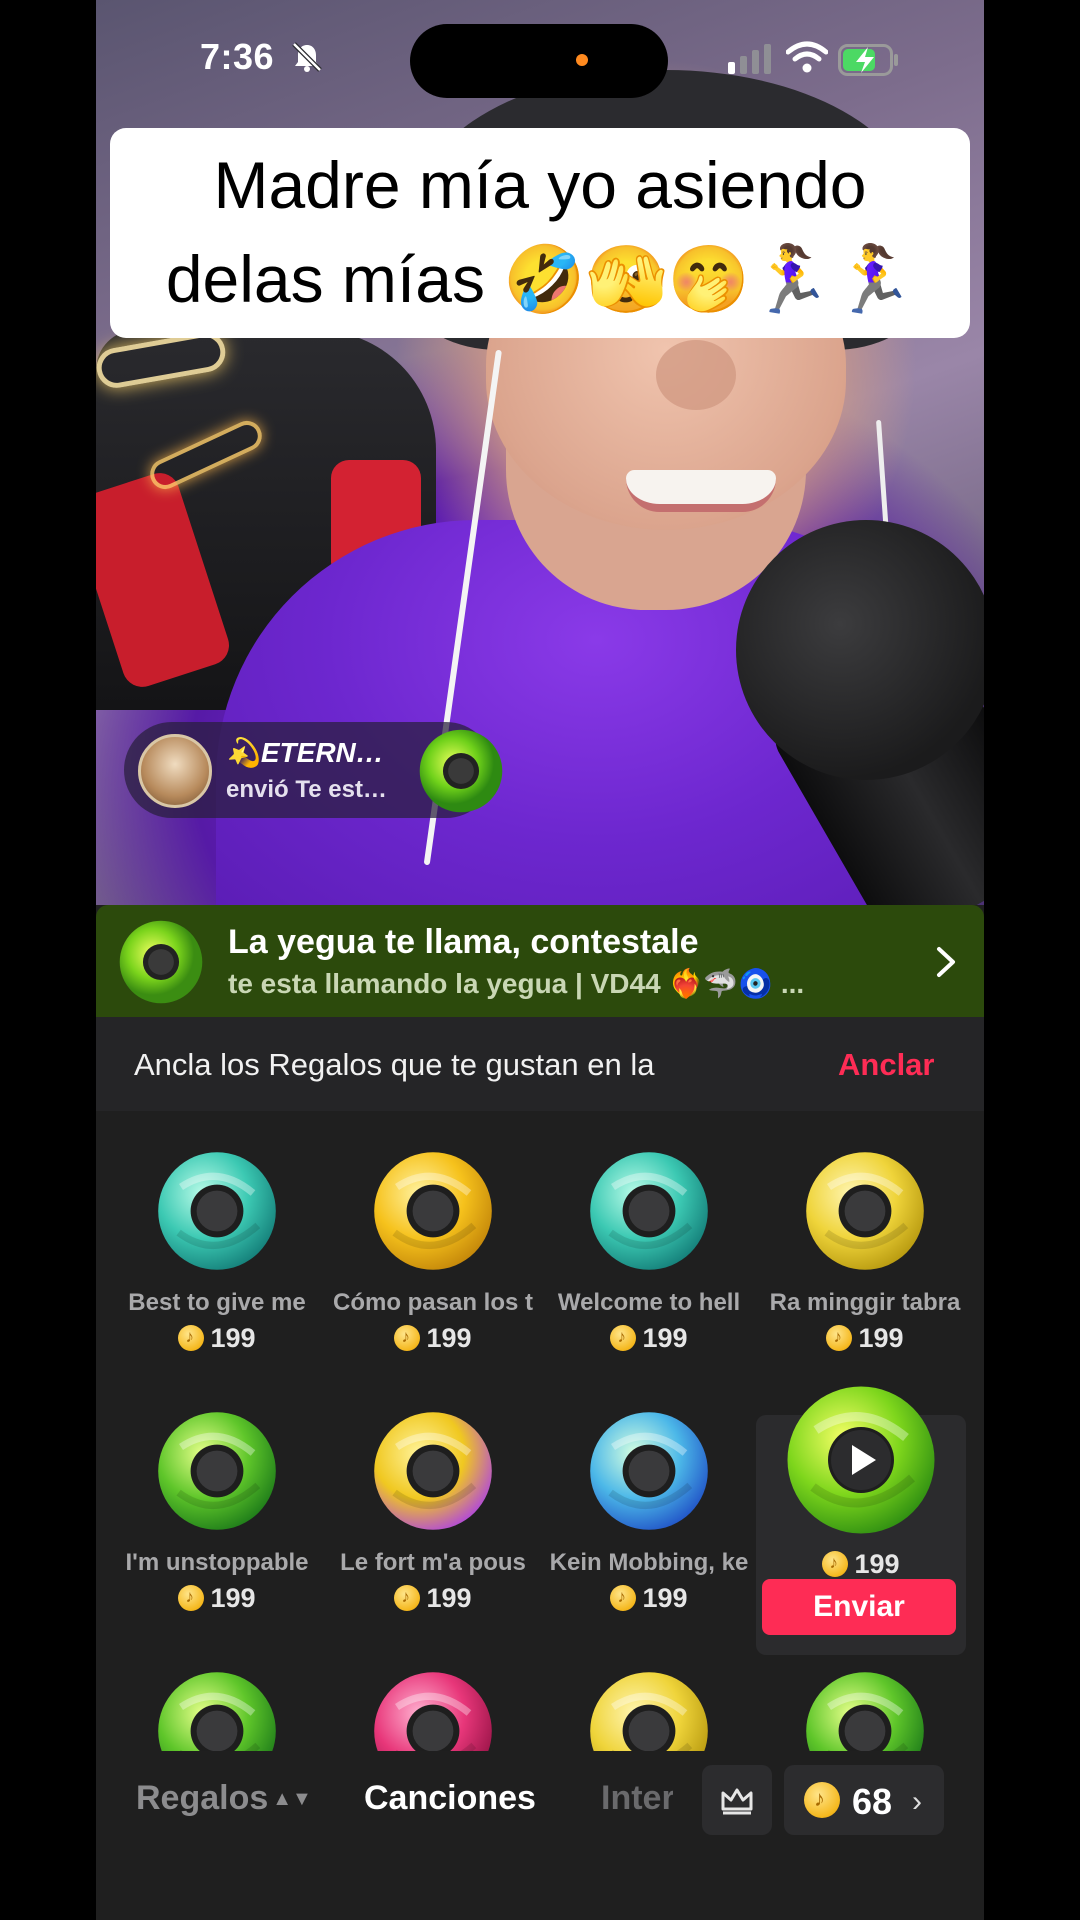 This screenshot has height=1920, width=1080. I want to click on song-name: Ra minggir tabra, so click(865, 1302).